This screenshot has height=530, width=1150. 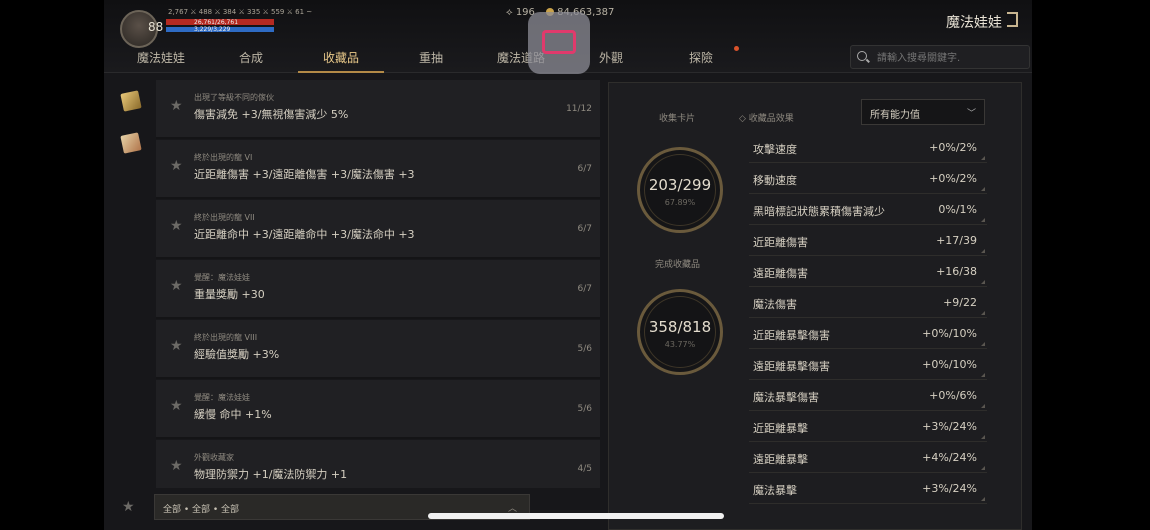 I want to click on search-box, so click(x=940, y=57).